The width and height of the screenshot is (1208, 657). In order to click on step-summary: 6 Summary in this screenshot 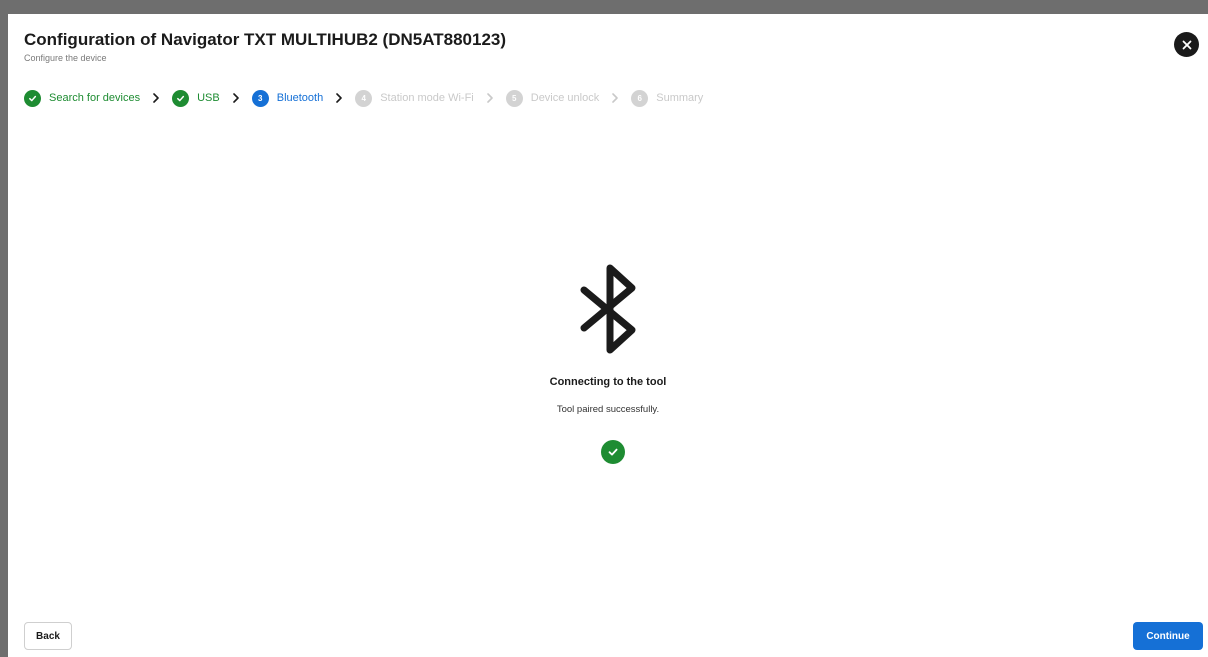, I will do `click(667, 98)`.